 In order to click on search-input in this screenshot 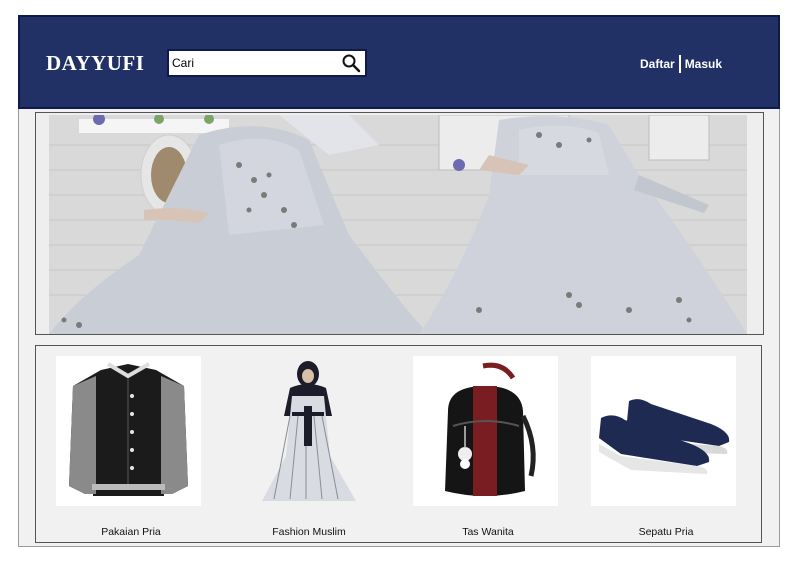, I will do `click(254, 63)`.